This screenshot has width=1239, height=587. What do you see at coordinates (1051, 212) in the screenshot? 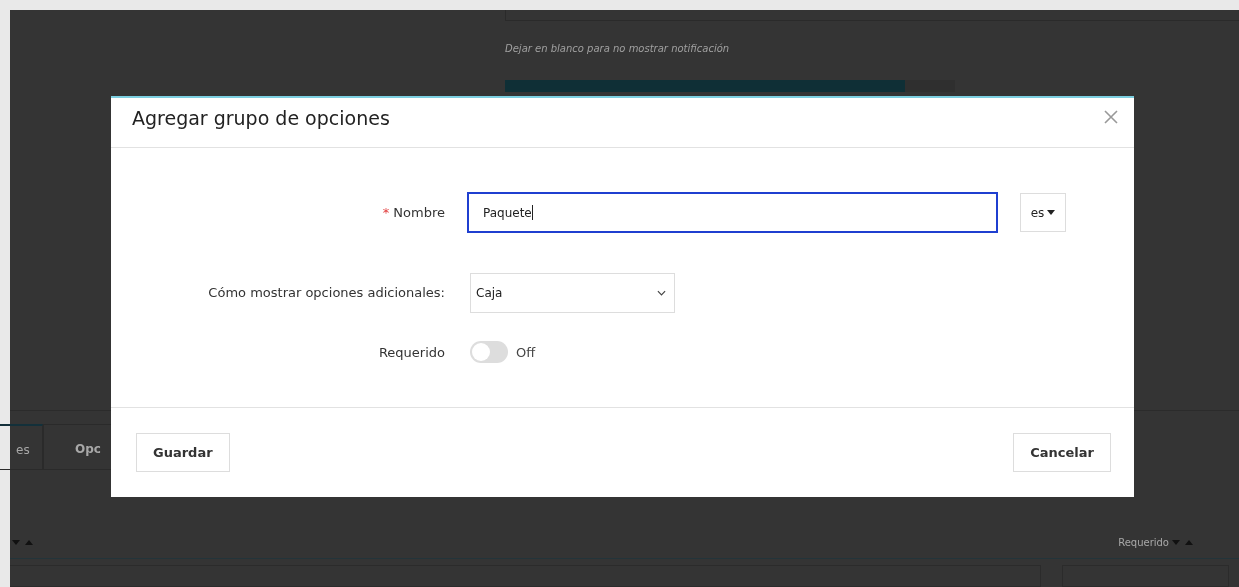
I see `caret-icon` at bounding box center [1051, 212].